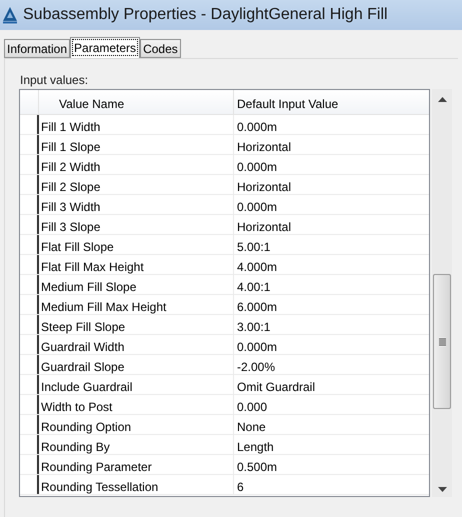 The height and width of the screenshot is (517, 462). What do you see at coordinates (37, 48) in the screenshot?
I see `tab: Information` at bounding box center [37, 48].